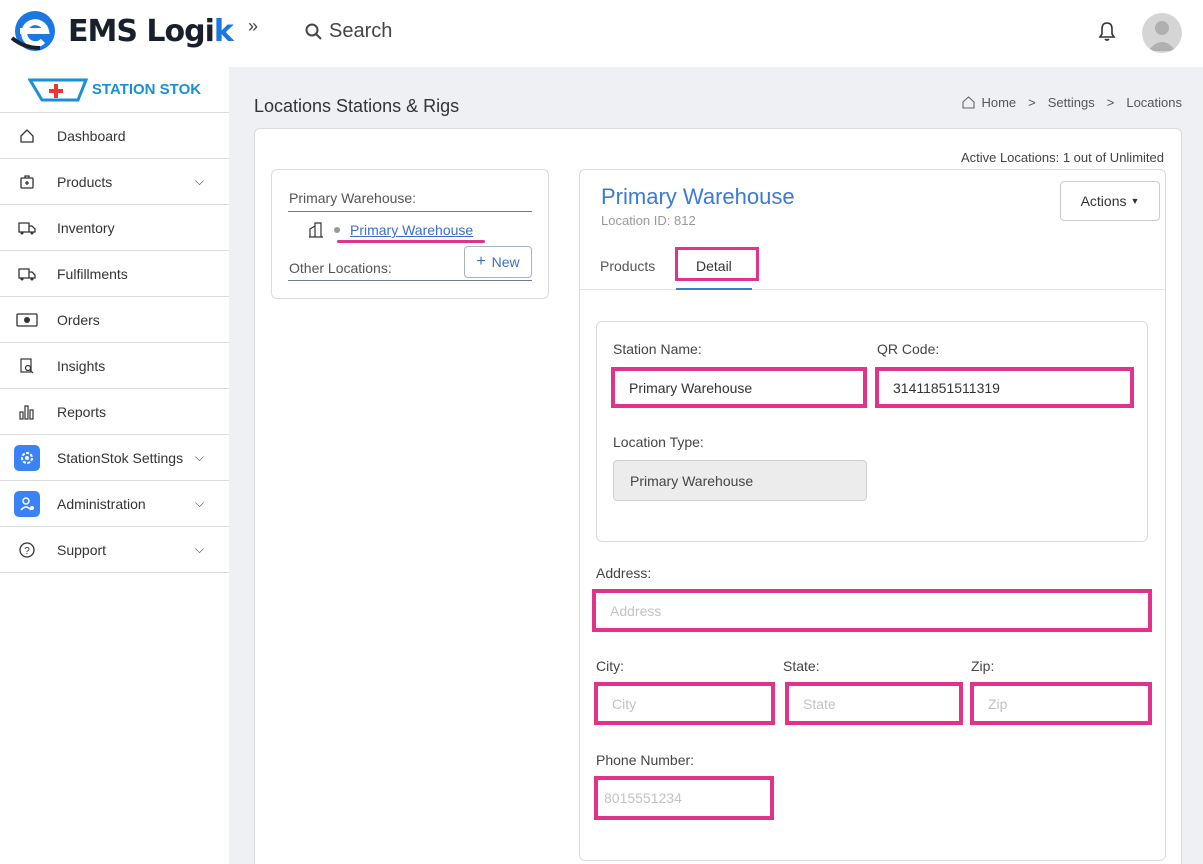 The width and height of the screenshot is (1203, 864). What do you see at coordinates (739, 387) in the screenshot?
I see `station-name-field: Primary Warehouse` at bounding box center [739, 387].